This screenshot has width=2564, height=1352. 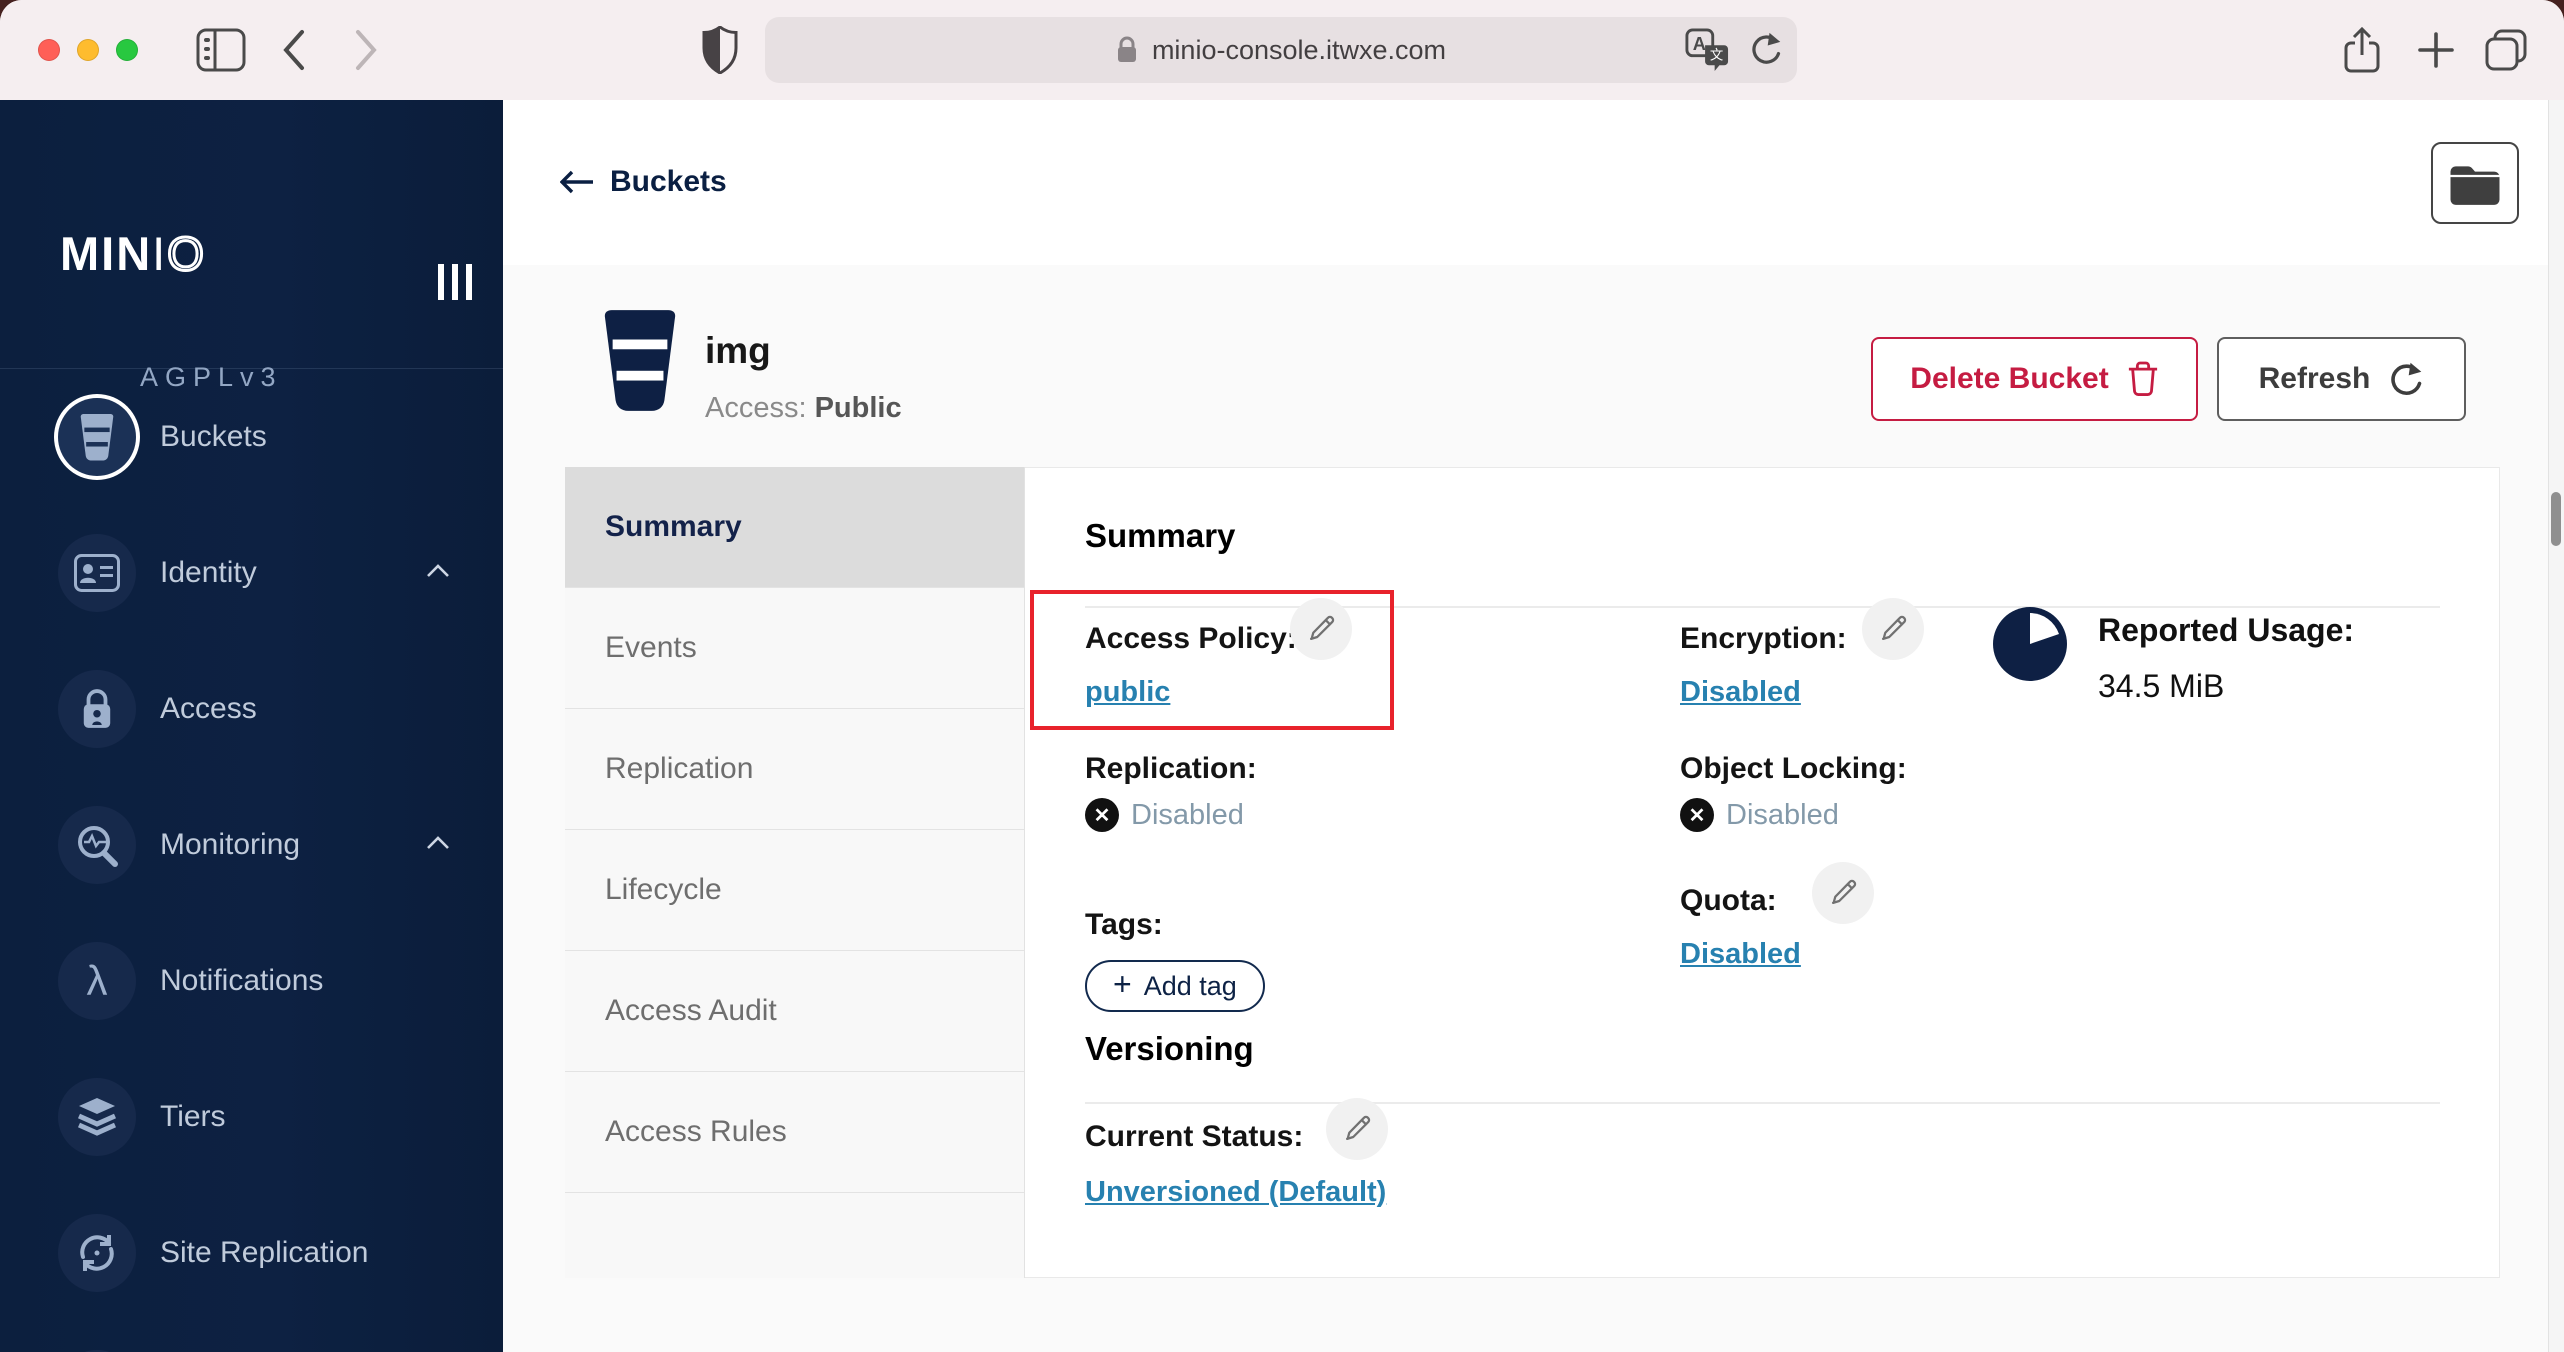 What do you see at coordinates (794, 1132) in the screenshot?
I see `tab-access-rules: Access Rules` at bounding box center [794, 1132].